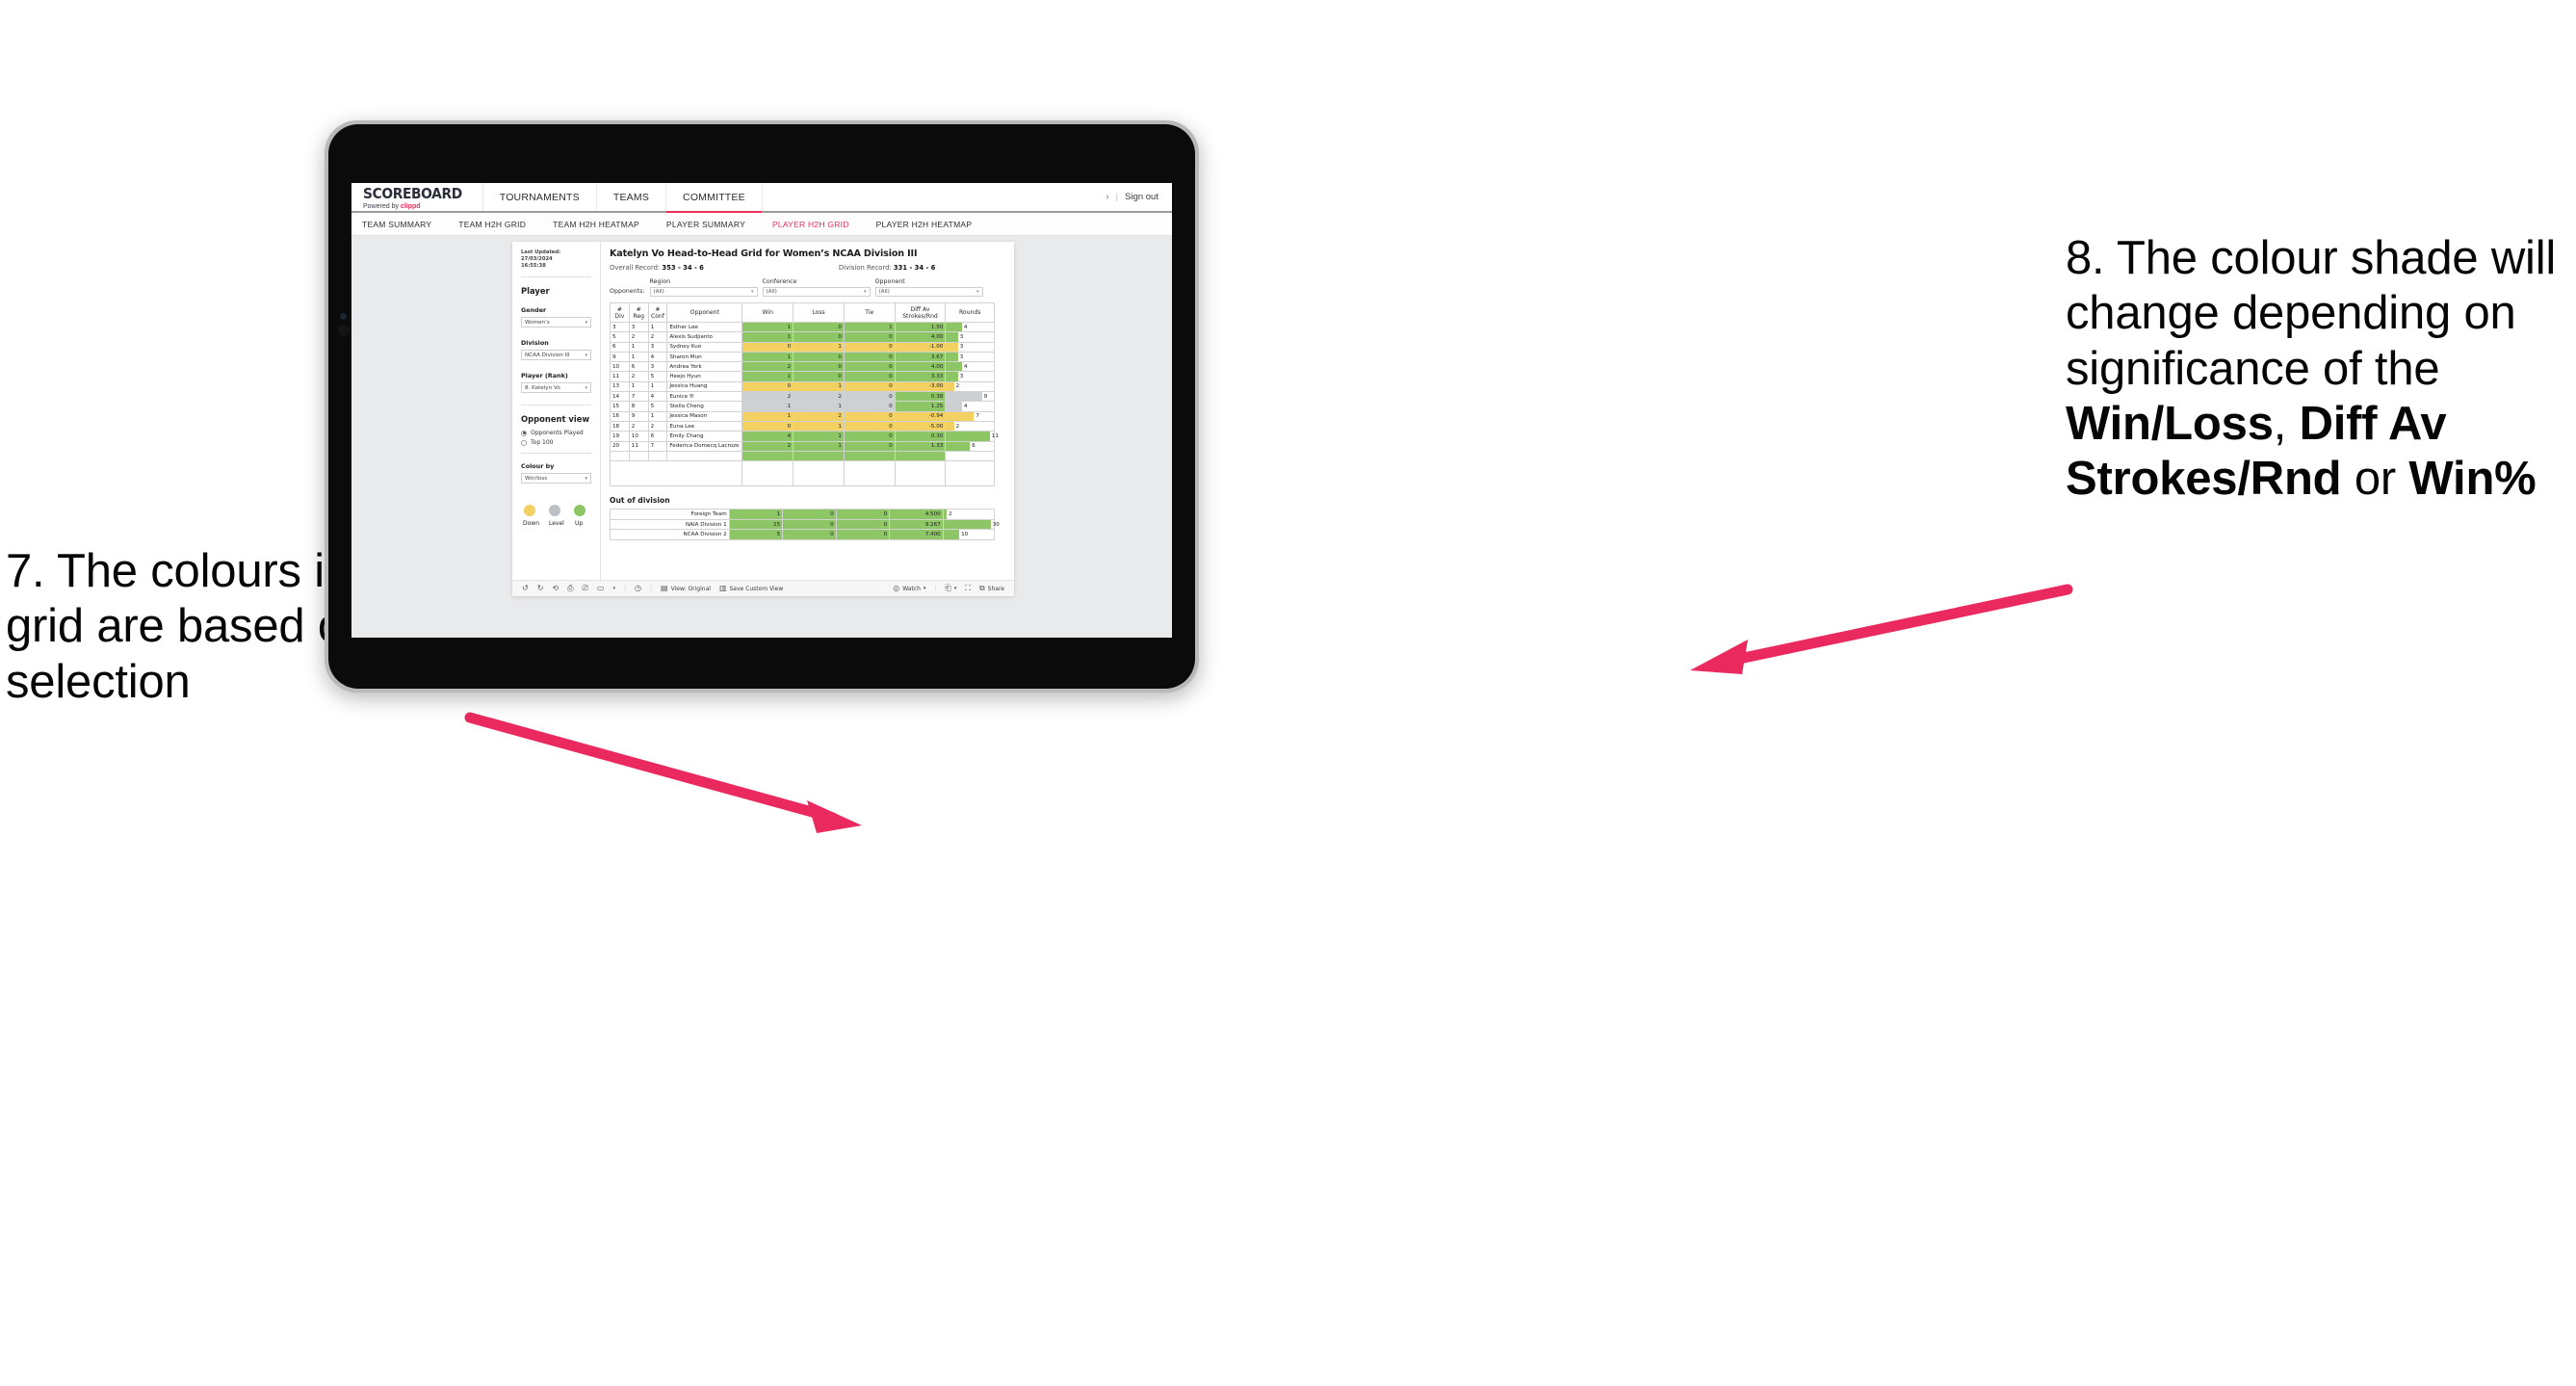 The image size is (2576, 1386). What do you see at coordinates (920, 376) in the screenshot?
I see `cell-diff: 3.33` at bounding box center [920, 376].